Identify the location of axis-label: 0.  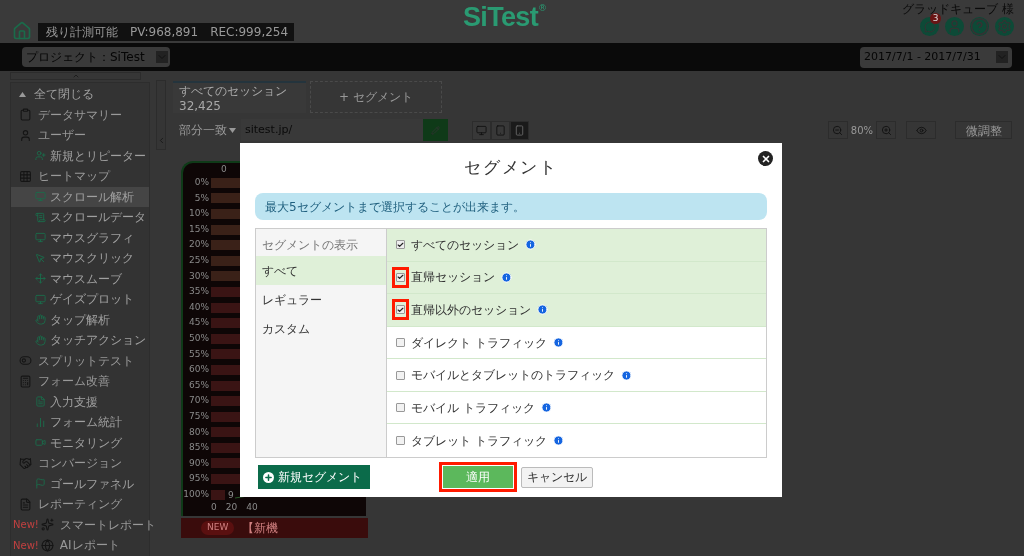
(224, 169).